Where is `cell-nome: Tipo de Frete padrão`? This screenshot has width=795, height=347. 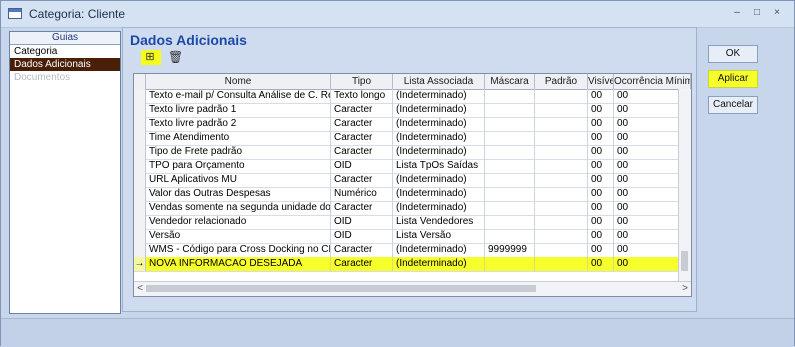 cell-nome: Tipo de Frete padrão is located at coordinates (238, 152).